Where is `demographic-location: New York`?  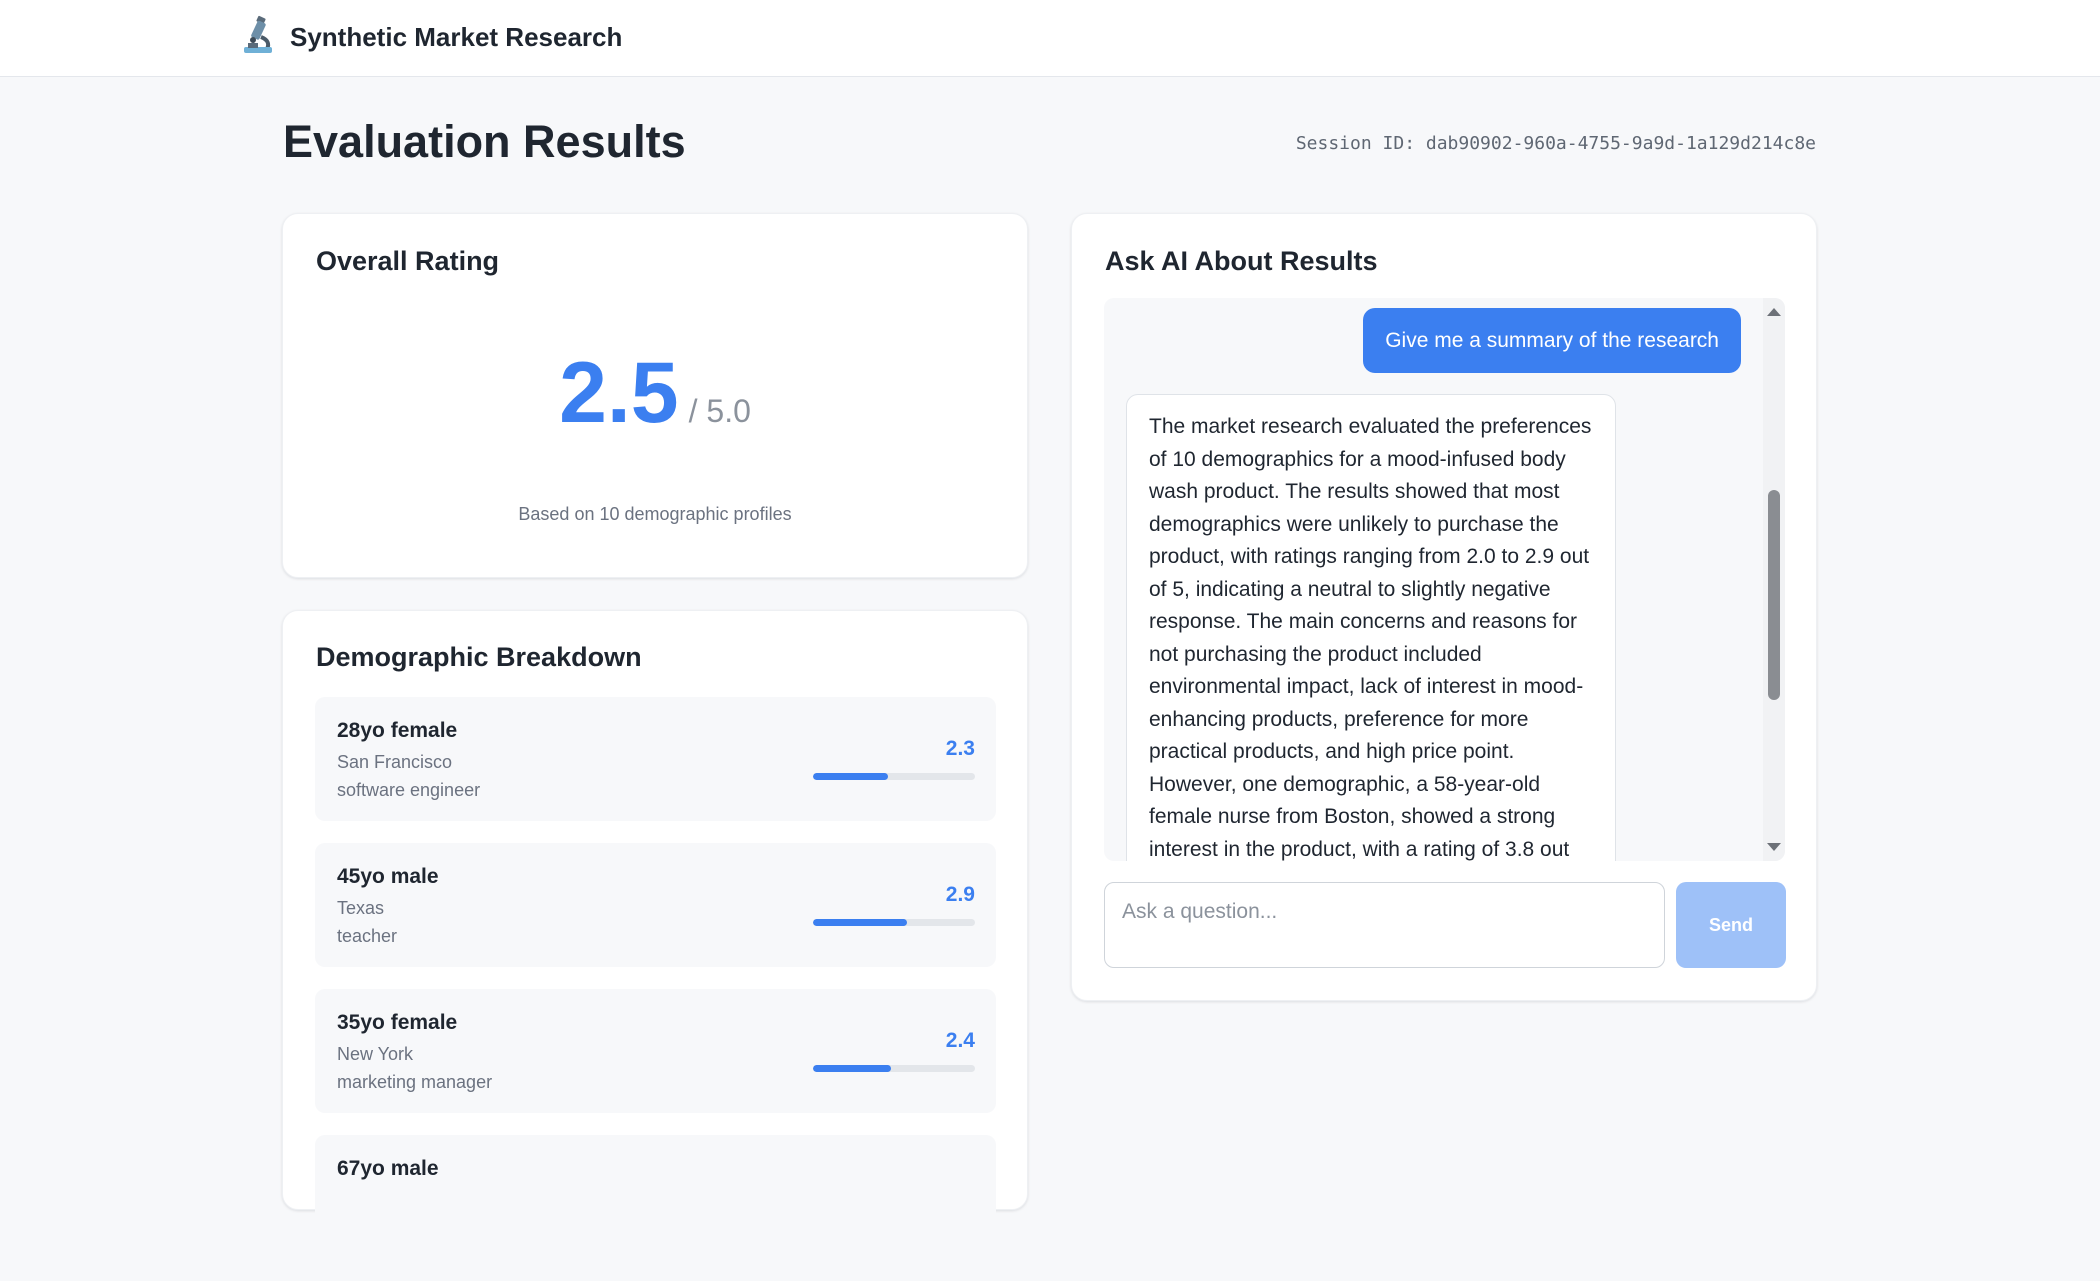
demographic-location: New York is located at coordinates (375, 1054).